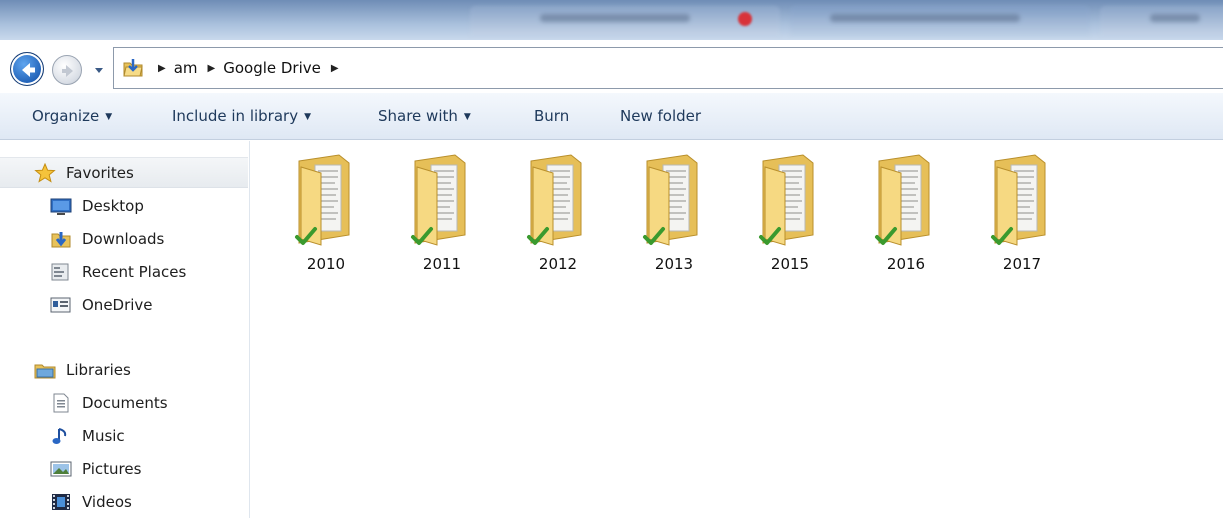  Describe the element at coordinates (790, 264) in the screenshot. I see `folder-name: 2015` at that location.